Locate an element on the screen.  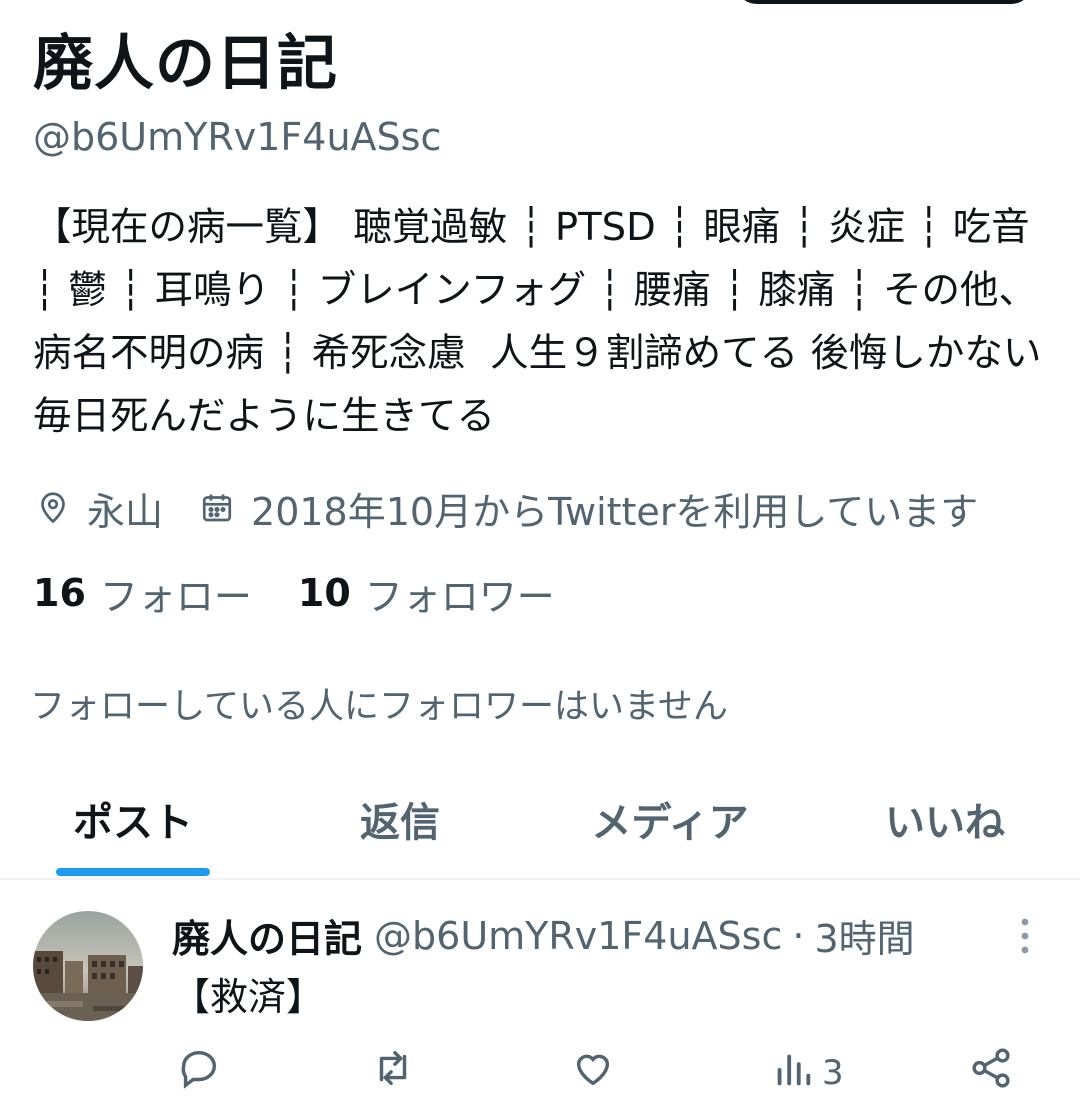
tab-posts: ポスト is located at coordinates (133, 819).